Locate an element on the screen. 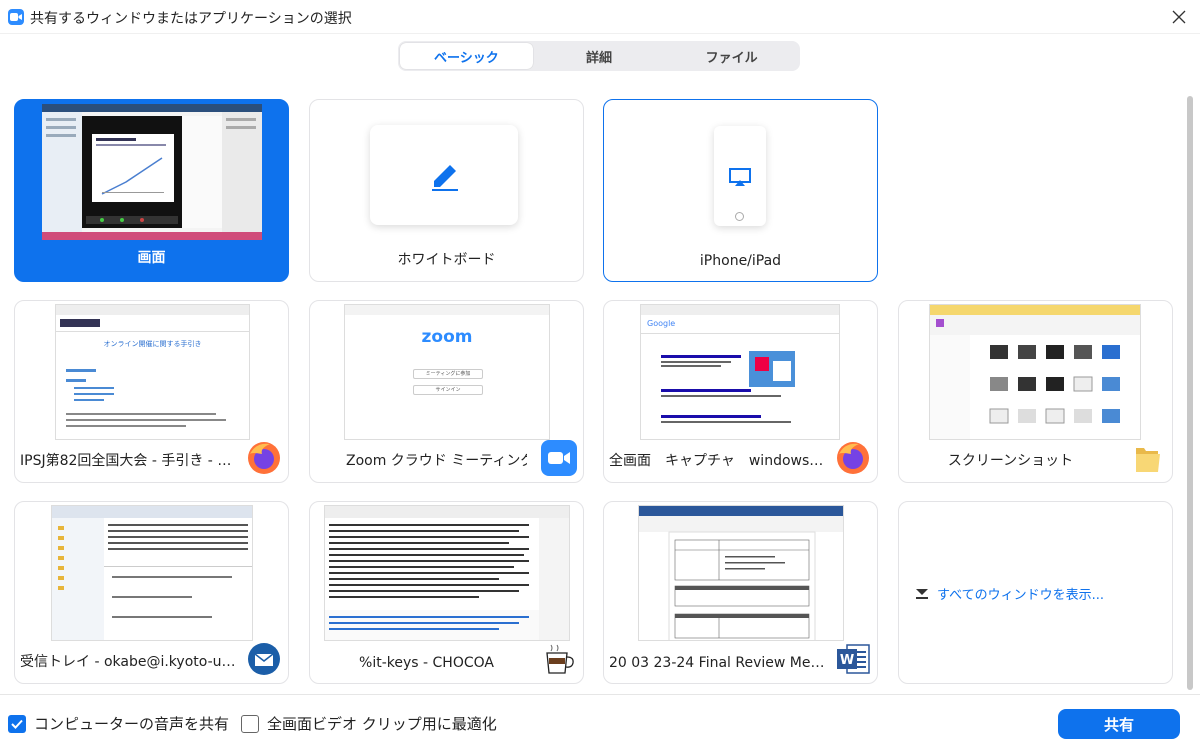  share-audio-checkbox is located at coordinates (17, 723).